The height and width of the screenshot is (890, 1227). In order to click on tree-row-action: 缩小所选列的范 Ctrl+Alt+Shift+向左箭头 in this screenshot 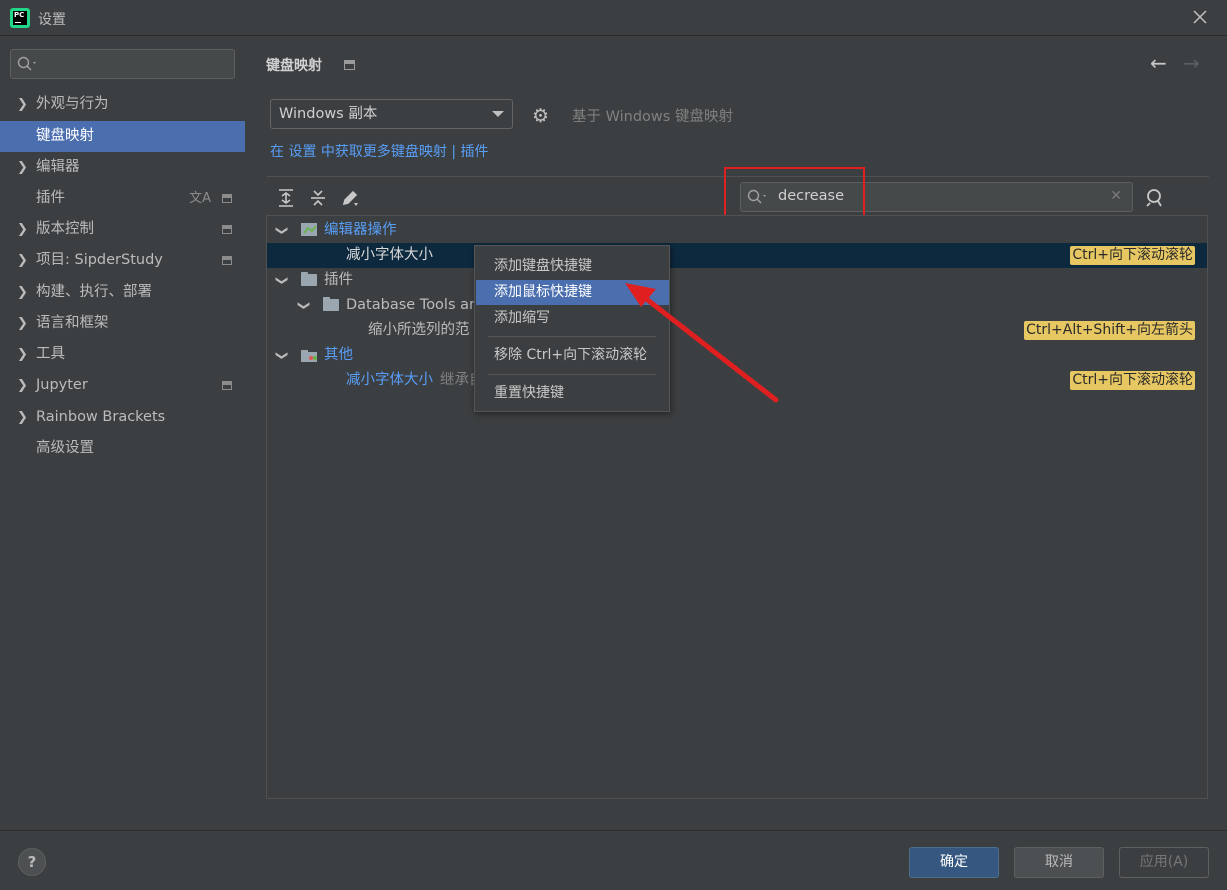, I will do `click(737, 330)`.